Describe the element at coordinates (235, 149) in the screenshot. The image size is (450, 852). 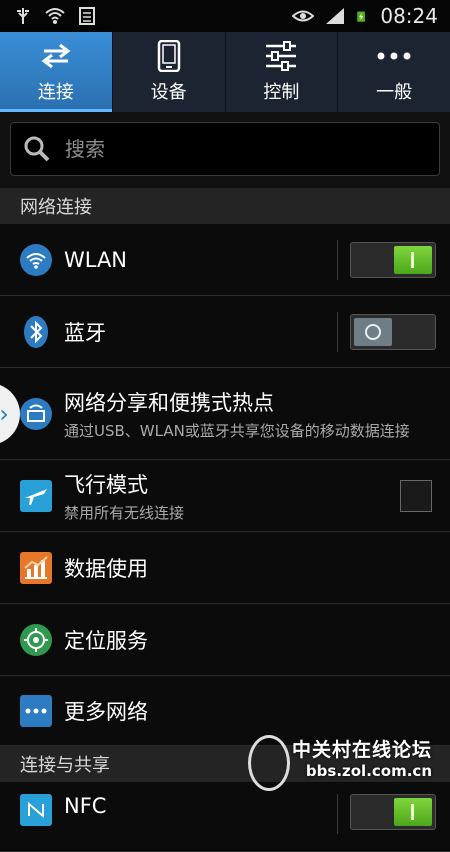
I see `search-input` at that location.